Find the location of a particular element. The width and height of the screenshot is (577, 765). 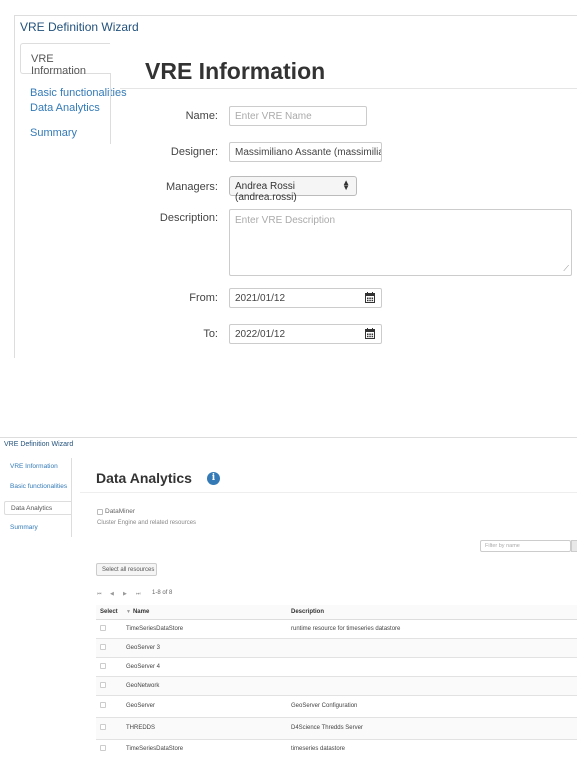

row-name: GeoServer 4 is located at coordinates (204, 666).